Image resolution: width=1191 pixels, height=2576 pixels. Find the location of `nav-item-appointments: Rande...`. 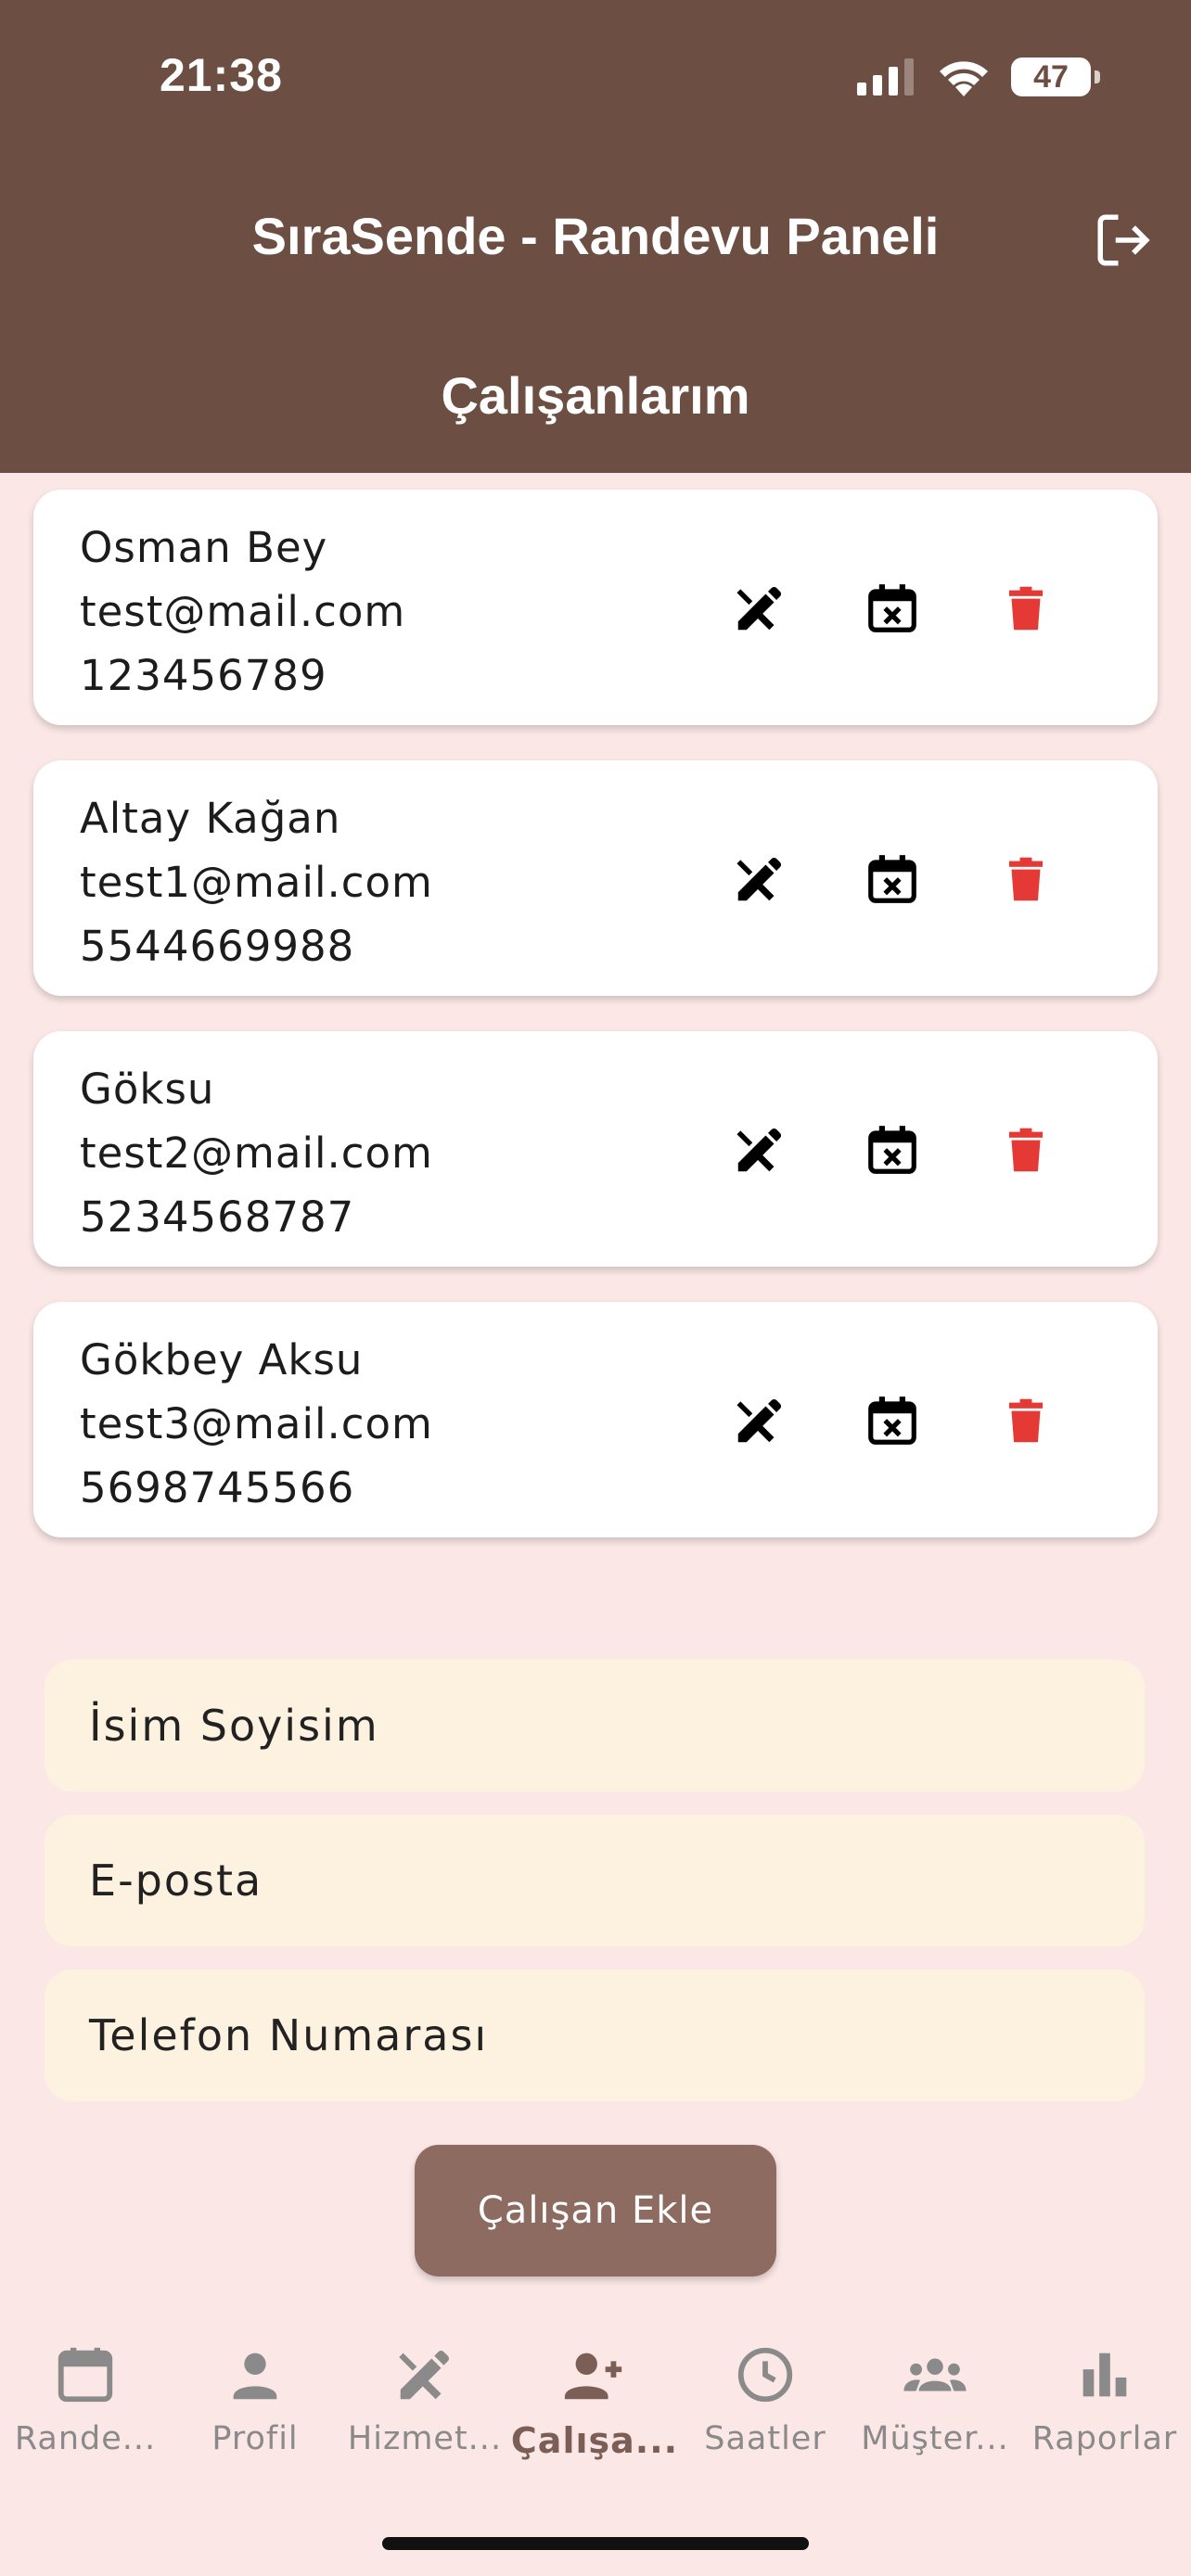

nav-item-appointments: Rande... is located at coordinates (85, 2392).